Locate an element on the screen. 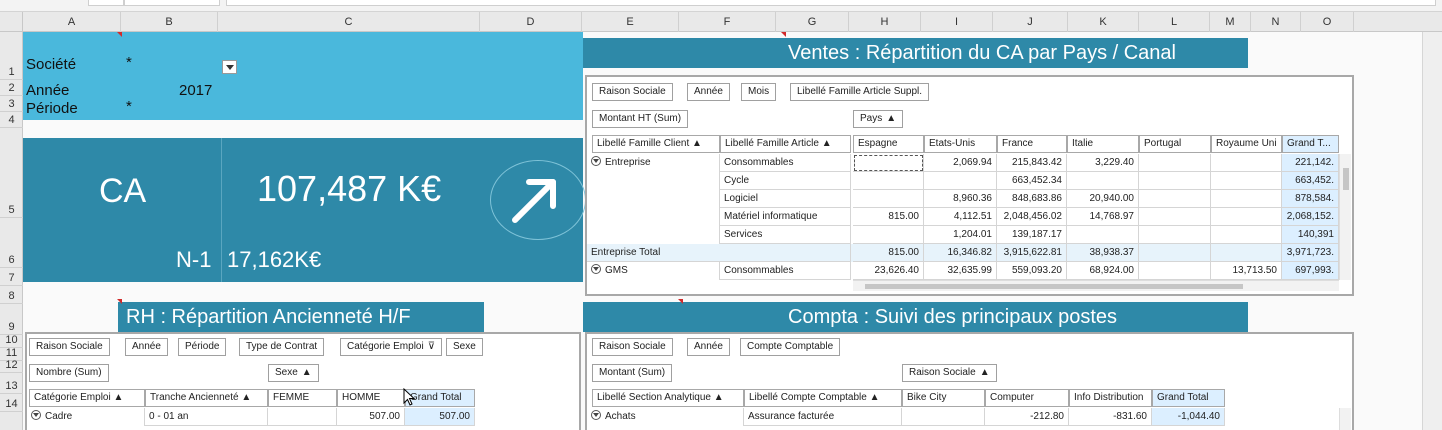 The width and height of the screenshot is (1442, 430). ventes-row-field-1: Libellé Famille Client ▲ is located at coordinates (656, 144).